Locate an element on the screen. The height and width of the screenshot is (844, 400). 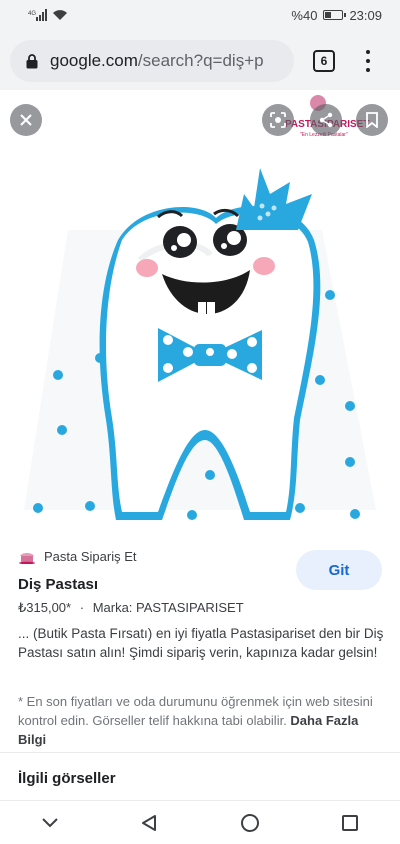
address-bar: google.com/search?q=diş+p is located at coordinates (152, 61).